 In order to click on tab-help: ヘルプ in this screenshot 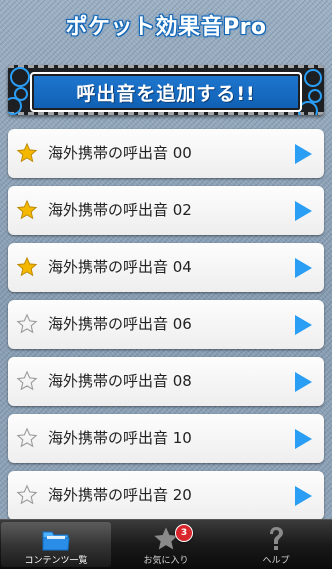, I will do `click(276, 544)`.